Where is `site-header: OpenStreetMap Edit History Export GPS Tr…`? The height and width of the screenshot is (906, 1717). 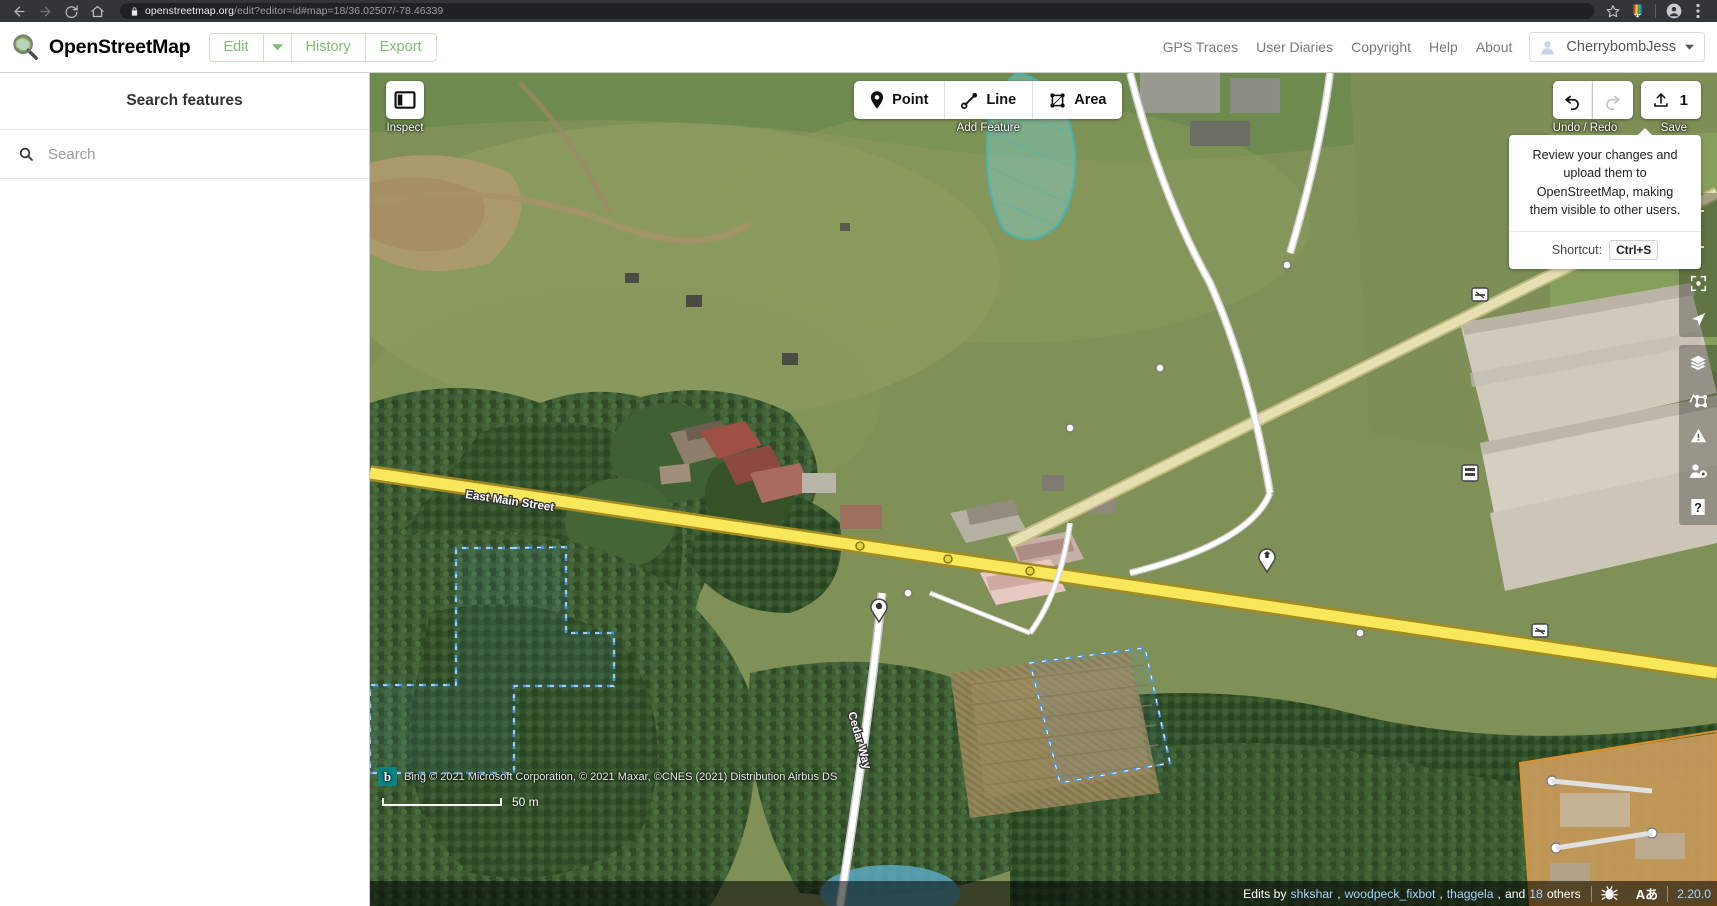
site-header: OpenStreetMap Edit History Export GPS Tr… is located at coordinates (858, 47).